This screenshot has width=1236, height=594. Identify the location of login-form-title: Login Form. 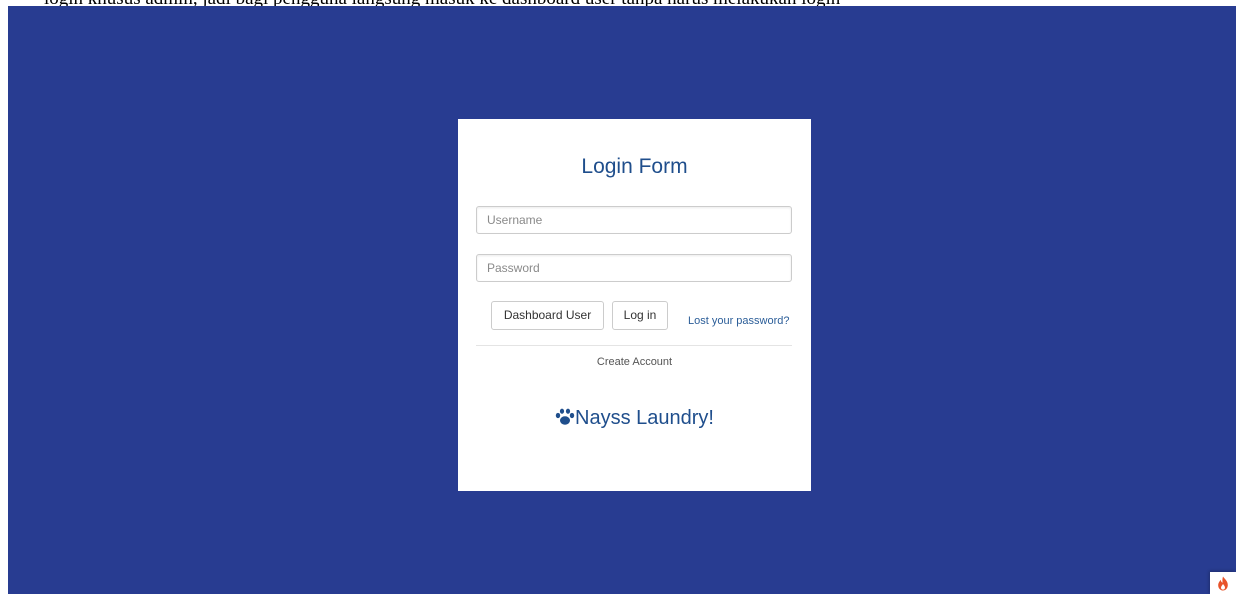
(634, 166).